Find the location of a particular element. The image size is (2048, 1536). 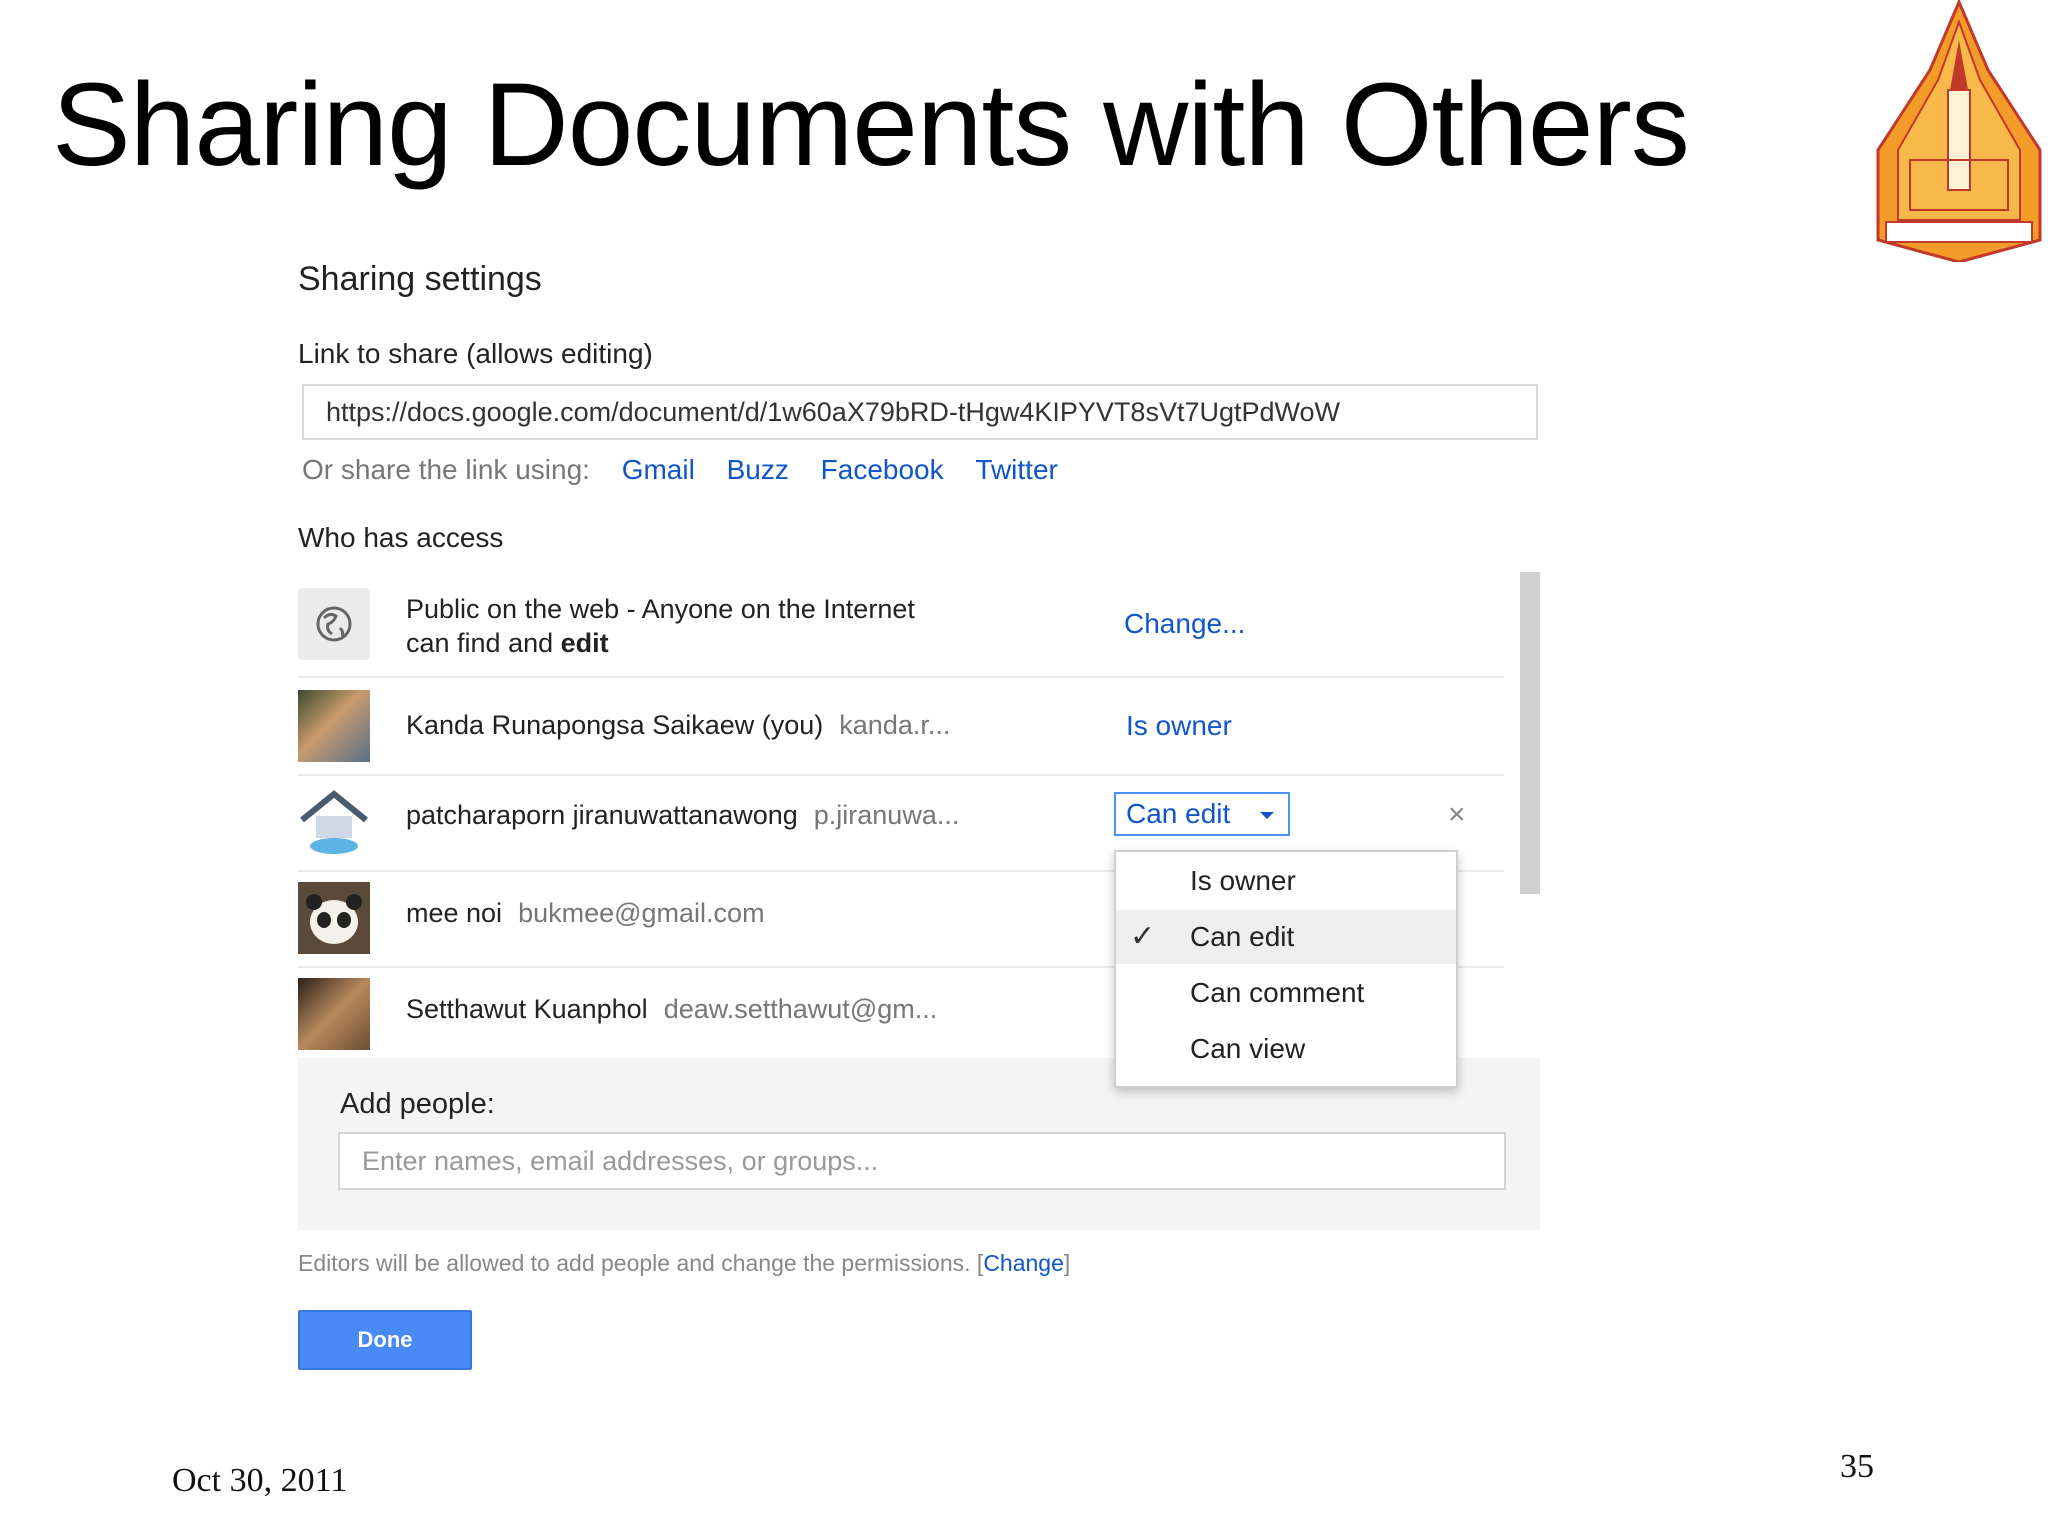

permission-select: Can edit is located at coordinates (1202, 814).